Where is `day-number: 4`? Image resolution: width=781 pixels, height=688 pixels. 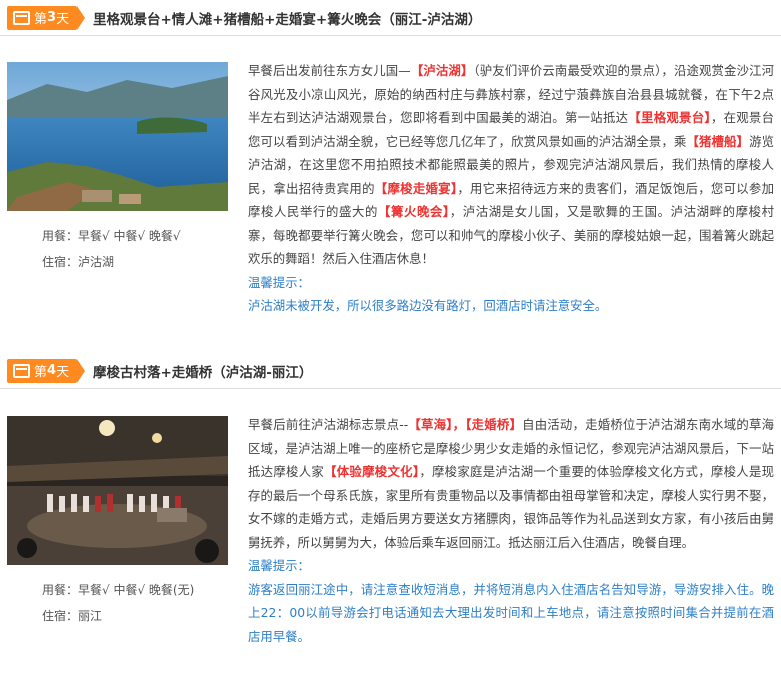 day-number: 4 is located at coordinates (52, 370).